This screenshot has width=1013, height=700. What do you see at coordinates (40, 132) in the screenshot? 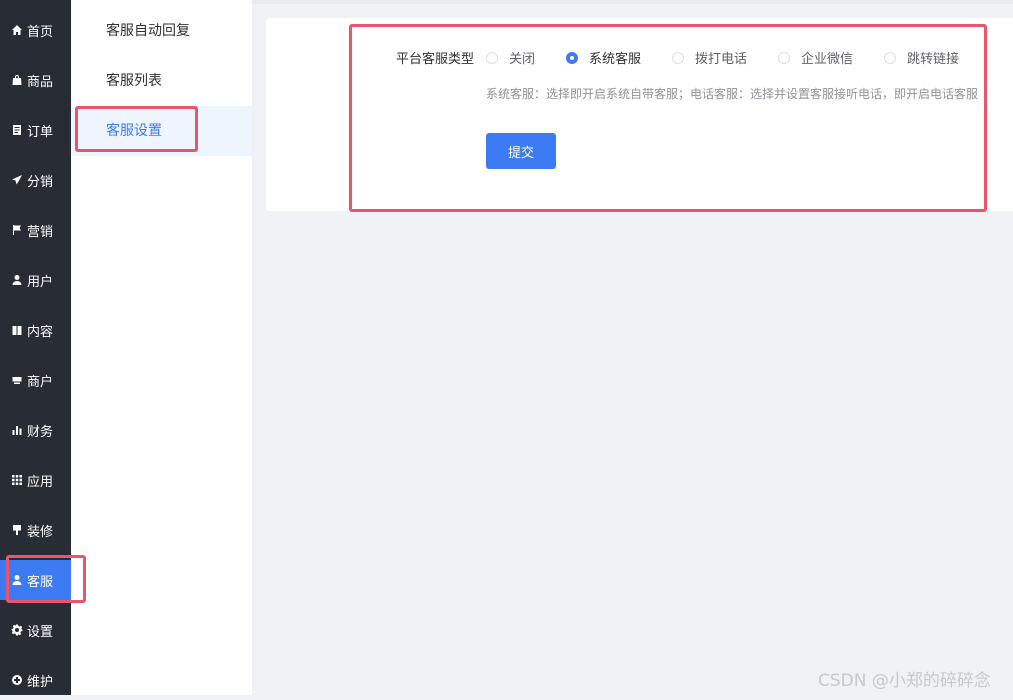
I see `nav-item-label: 订单` at bounding box center [40, 132].